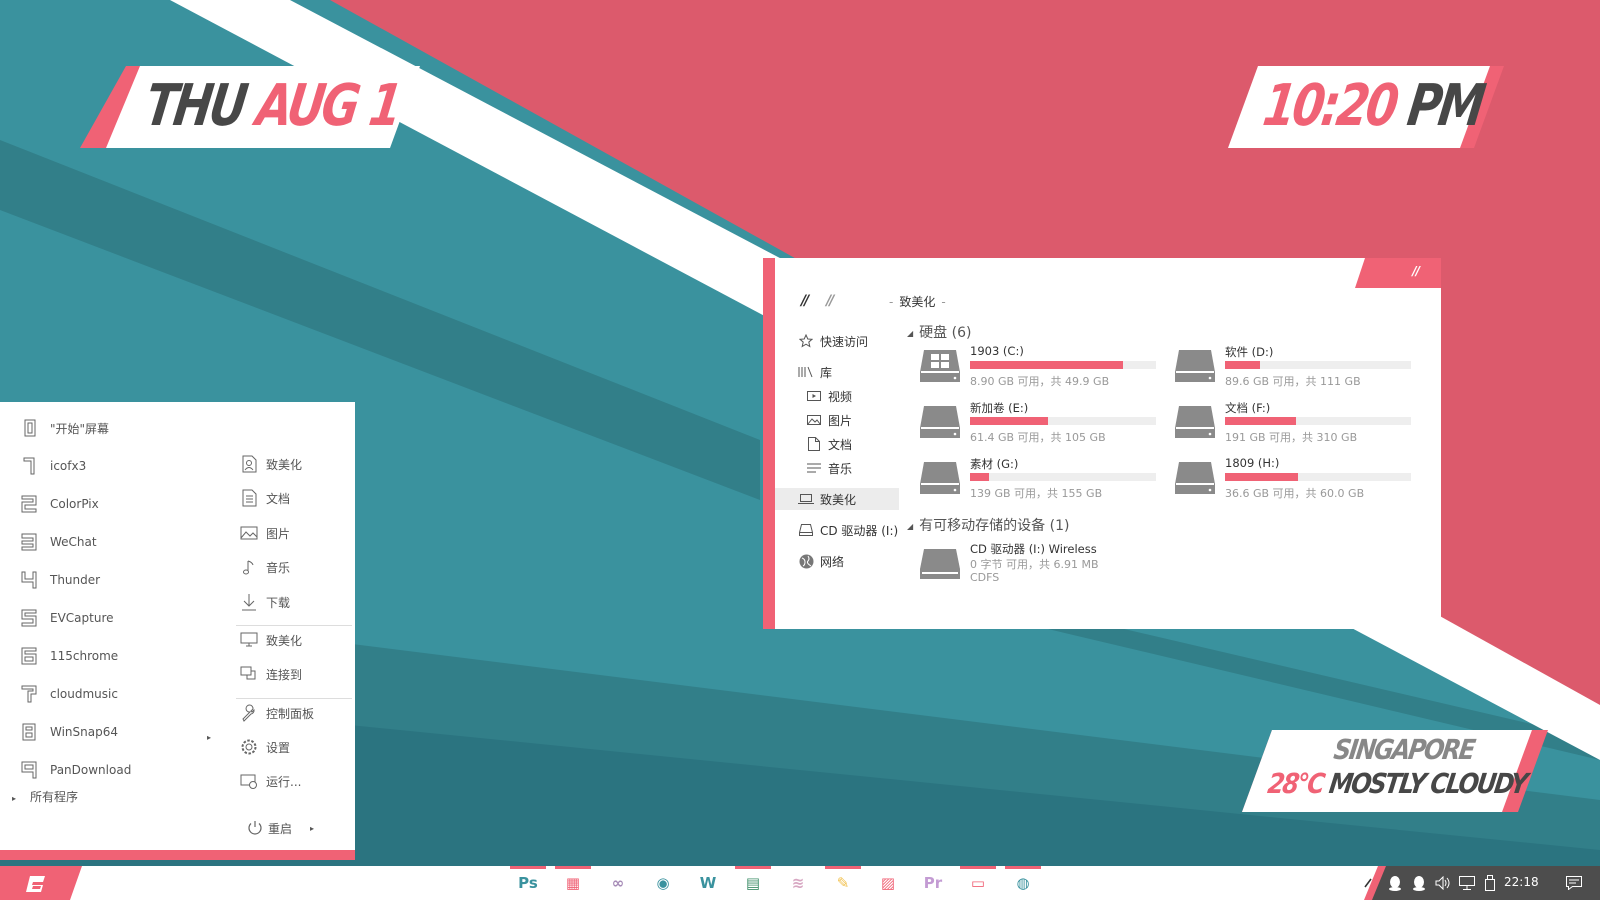  I want to click on start-place-item: 设置, so click(296, 747).